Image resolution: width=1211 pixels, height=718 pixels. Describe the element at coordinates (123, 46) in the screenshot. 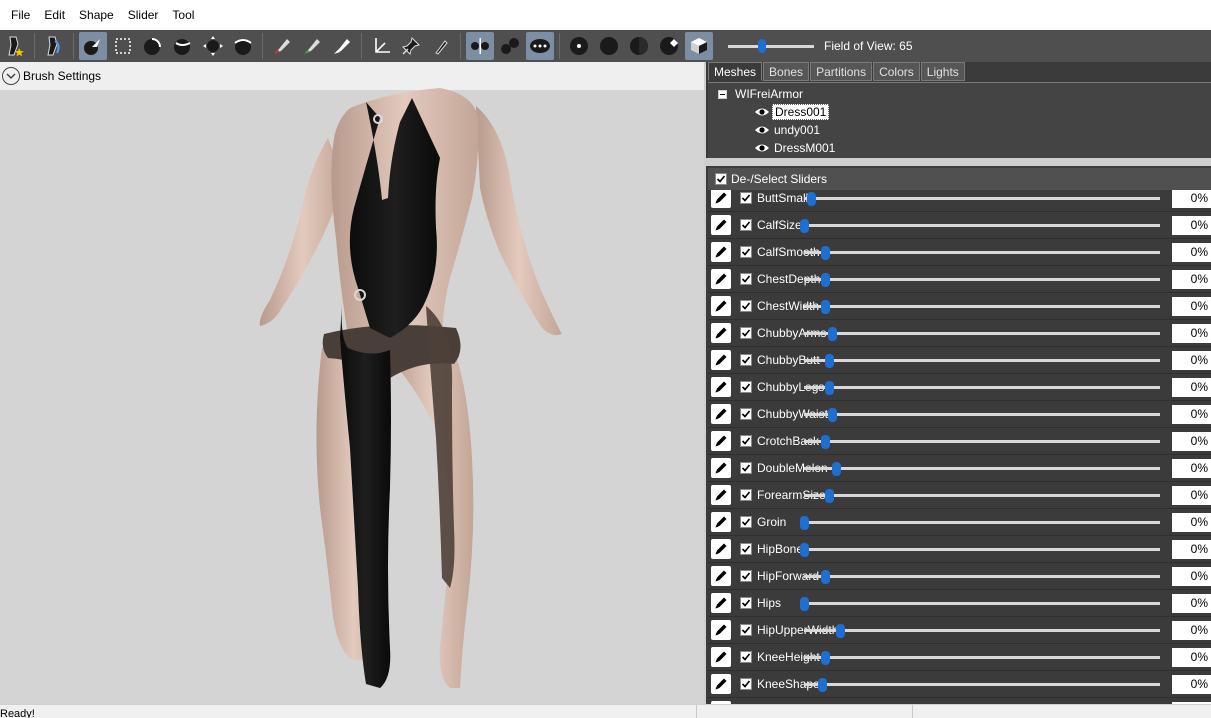

I see `rect-select-button` at that location.